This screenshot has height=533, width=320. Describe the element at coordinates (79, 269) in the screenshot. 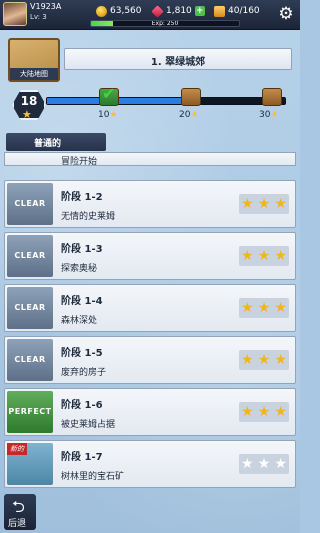

I see `stage-name: 探索奥秘` at that location.